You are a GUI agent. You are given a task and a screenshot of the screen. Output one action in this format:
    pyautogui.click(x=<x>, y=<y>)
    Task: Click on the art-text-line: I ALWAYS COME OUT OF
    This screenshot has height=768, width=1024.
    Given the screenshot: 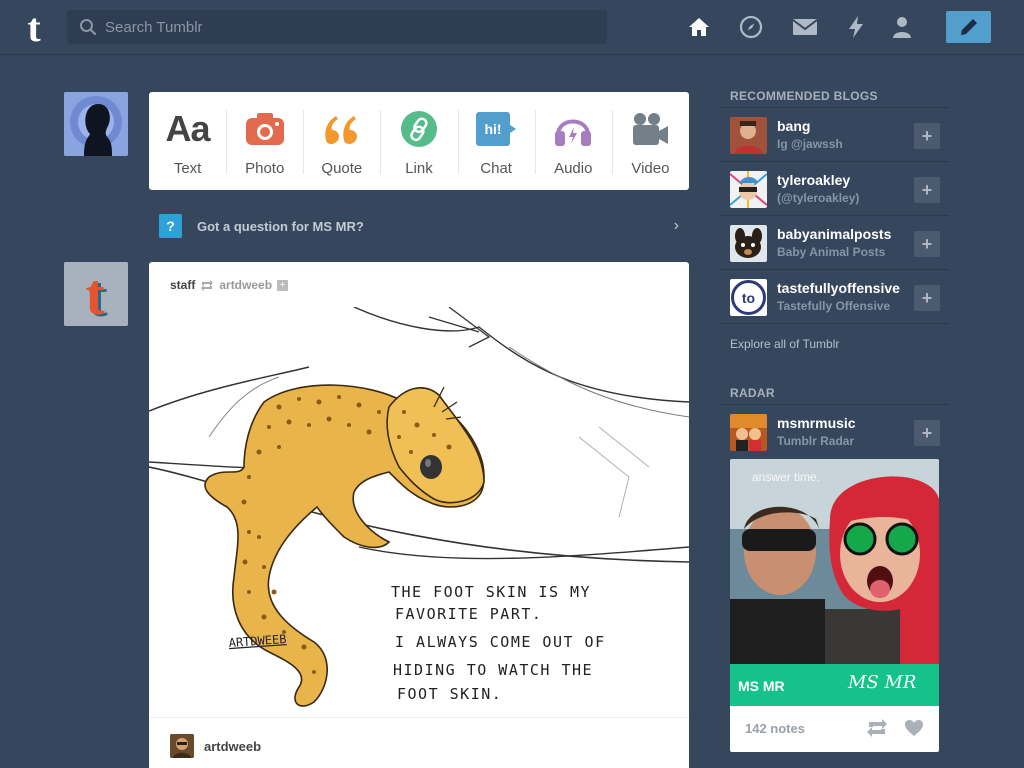 What is the action you would take?
    pyautogui.click(x=500, y=642)
    